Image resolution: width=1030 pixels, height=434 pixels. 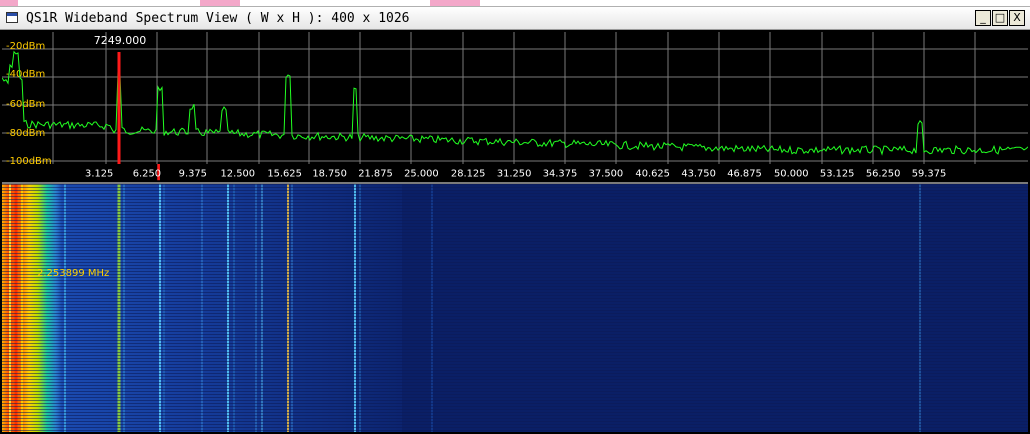 I want to click on db-label: -40dBm, so click(x=25, y=74).